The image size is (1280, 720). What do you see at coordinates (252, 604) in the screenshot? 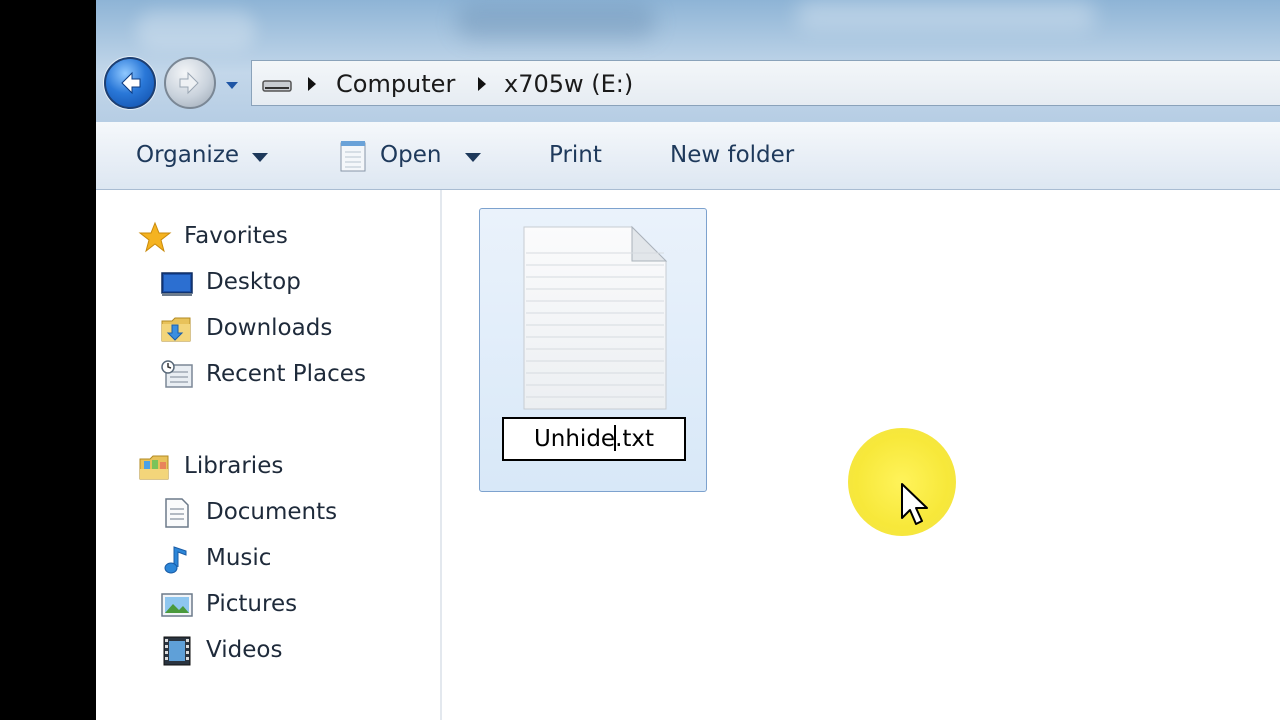
I see `sidebar-item-label: Pictures` at bounding box center [252, 604].